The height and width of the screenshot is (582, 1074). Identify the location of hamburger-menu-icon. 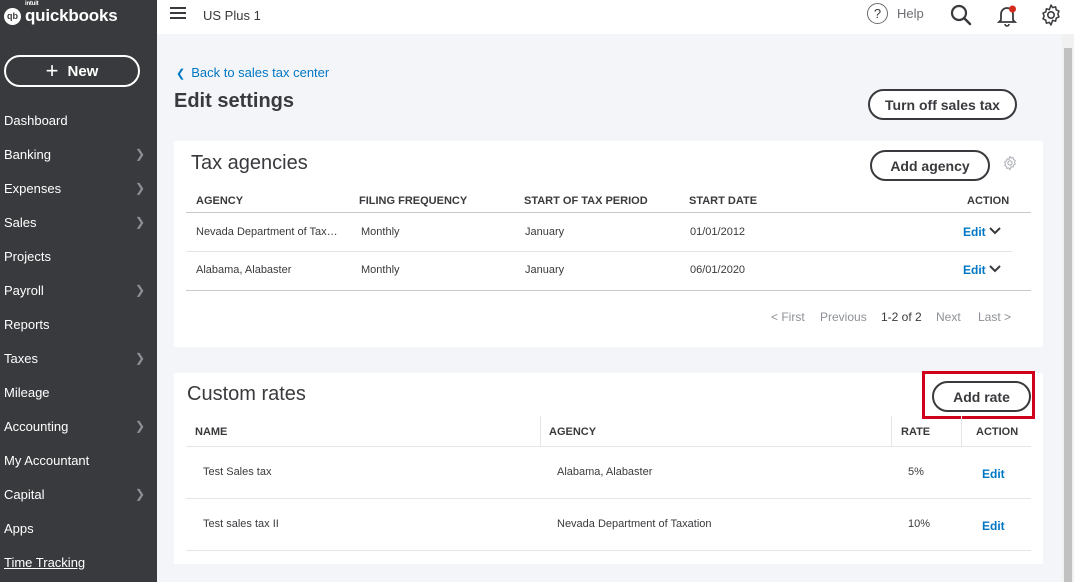
(178, 14).